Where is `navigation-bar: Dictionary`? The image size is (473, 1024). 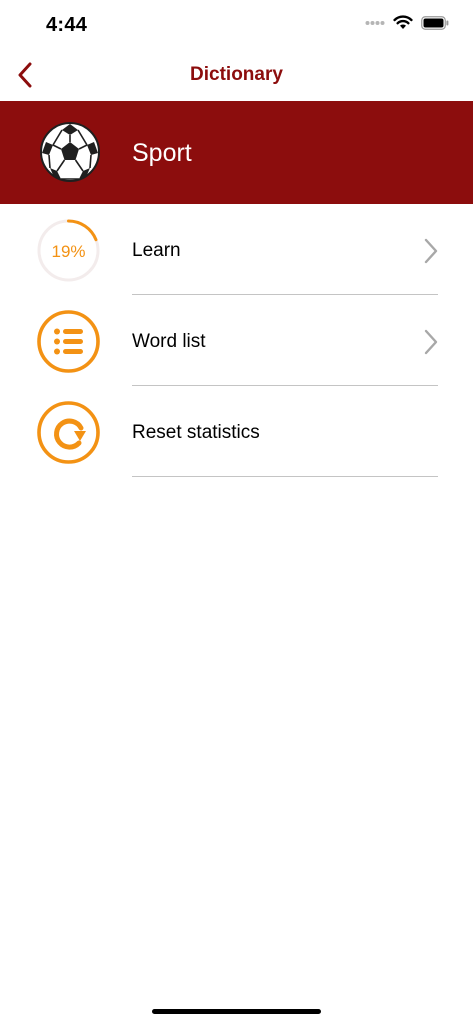 navigation-bar: Dictionary is located at coordinates (236, 75).